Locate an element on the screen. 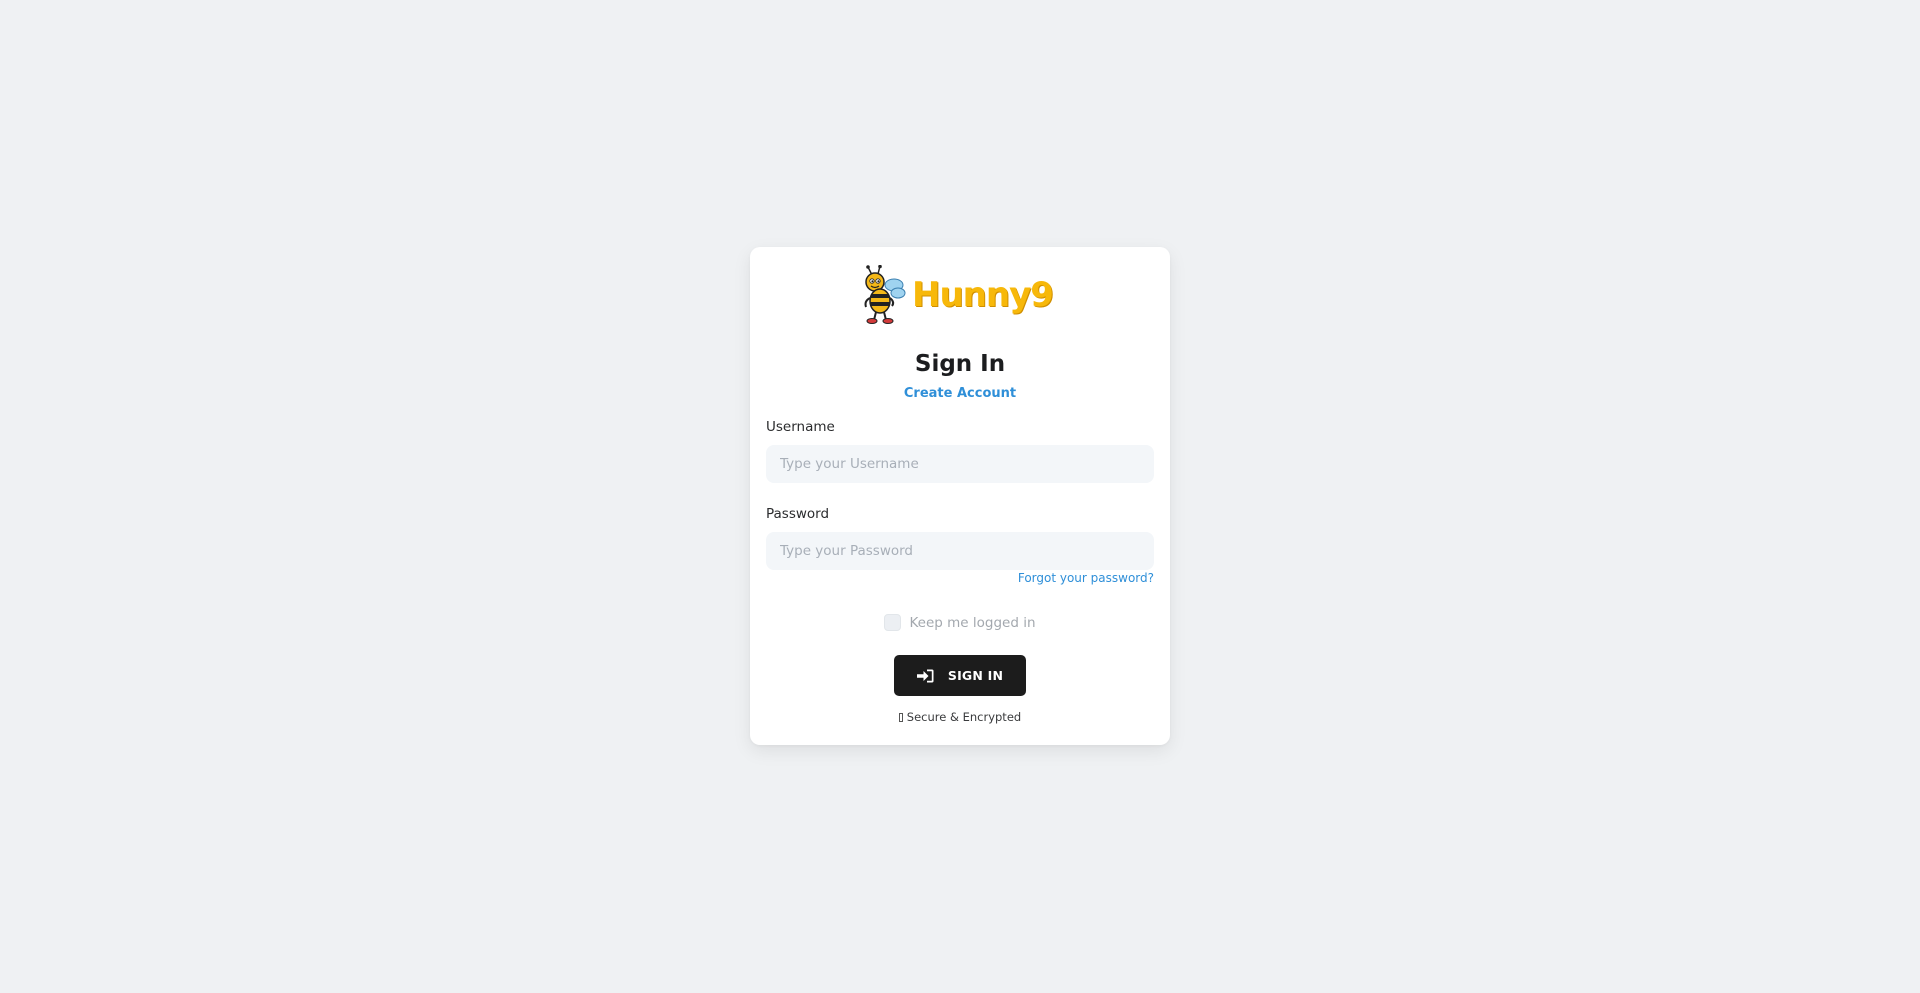  username-input is located at coordinates (960, 464).